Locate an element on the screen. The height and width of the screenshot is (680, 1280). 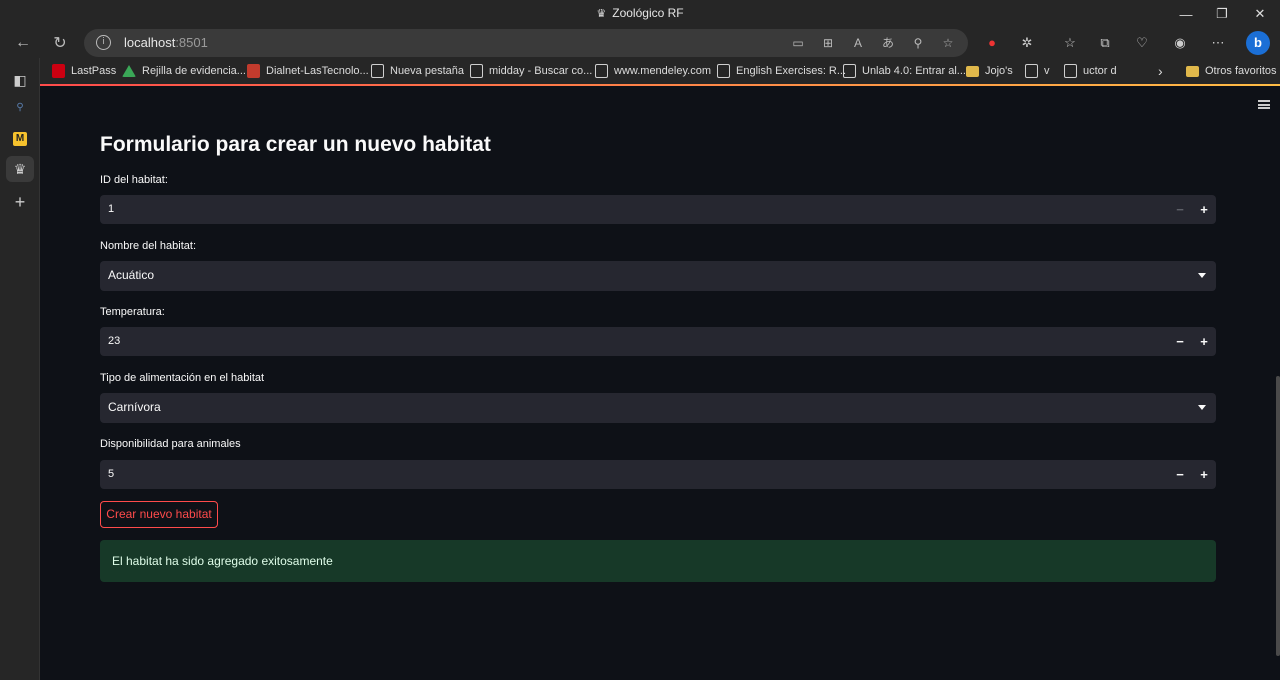
browser-essentials-icon: ♡ is located at coordinates (1142, 43).